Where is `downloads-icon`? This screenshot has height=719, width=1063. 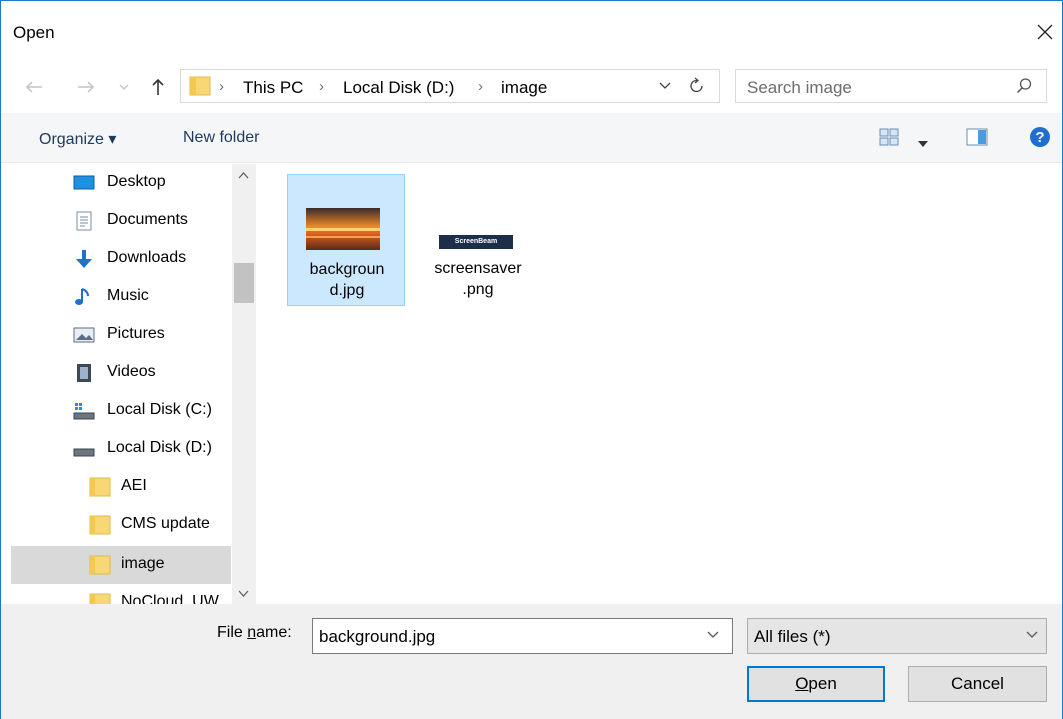
downloads-icon is located at coordinates (84, 259).